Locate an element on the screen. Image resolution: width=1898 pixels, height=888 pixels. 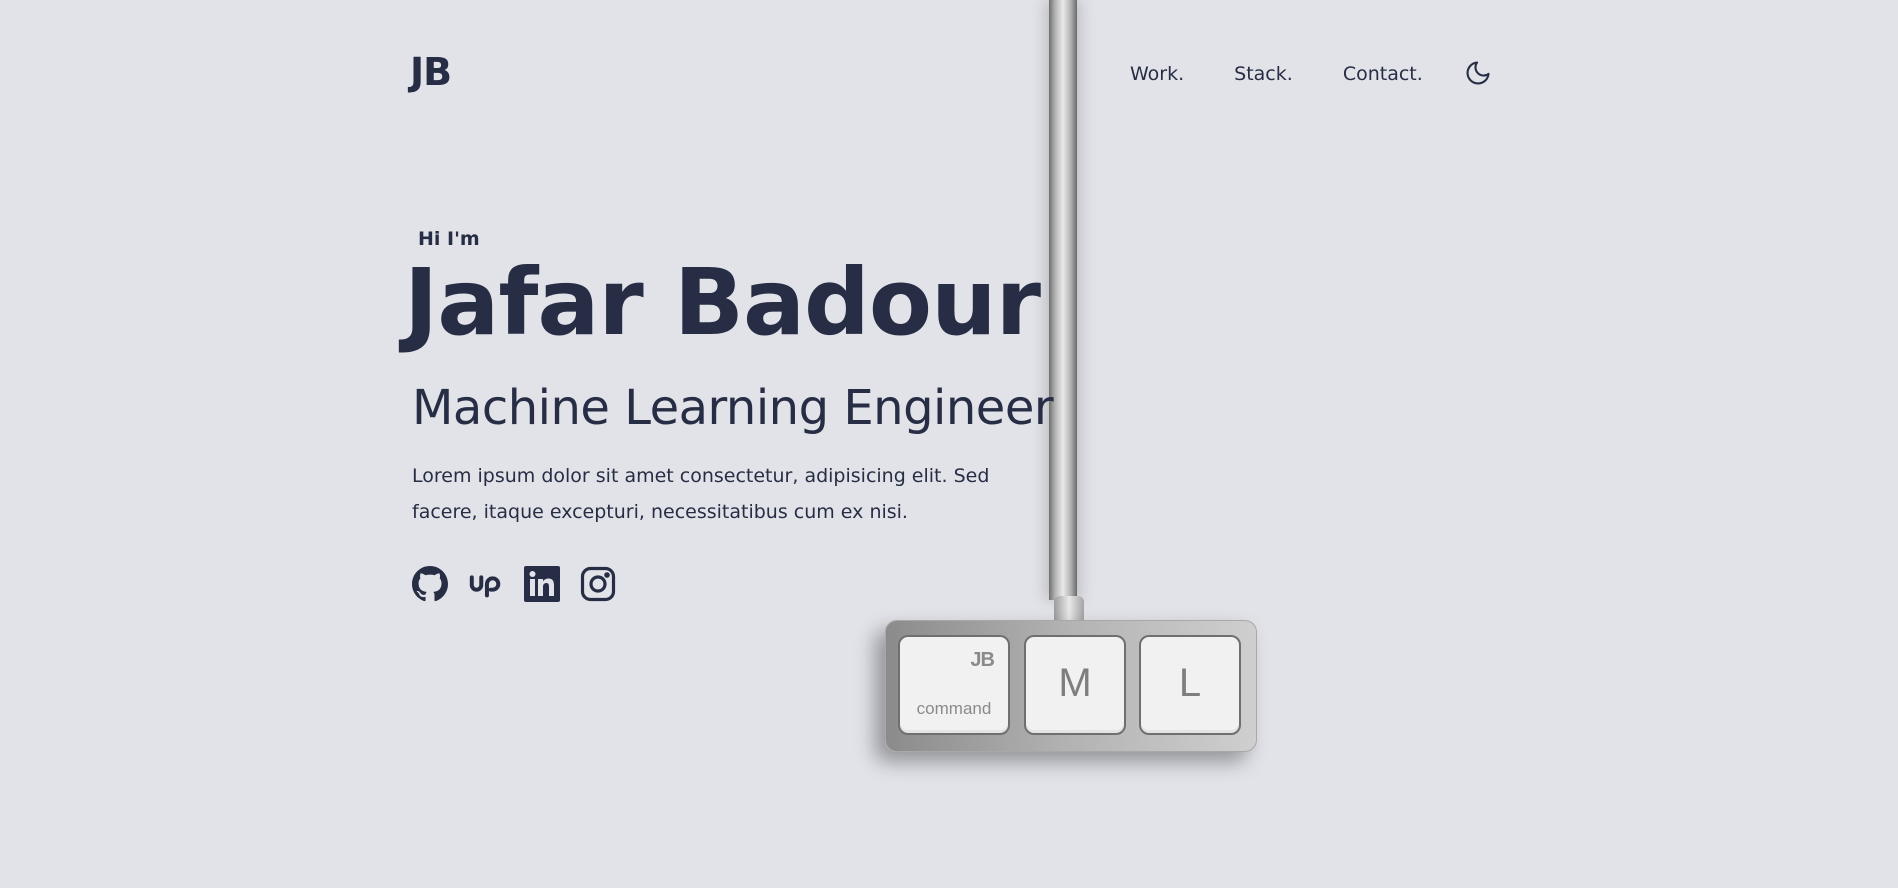
hero-greeting: Hi I'm is located at coordinates (449, 239).